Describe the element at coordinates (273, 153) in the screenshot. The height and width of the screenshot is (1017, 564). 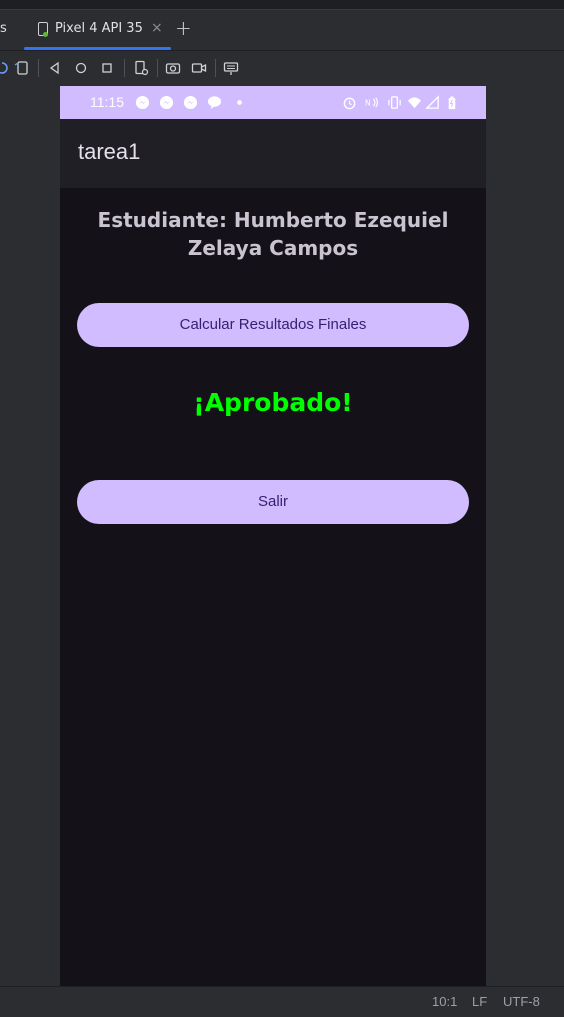
I see `app-top-bar: tarea1` at that location.